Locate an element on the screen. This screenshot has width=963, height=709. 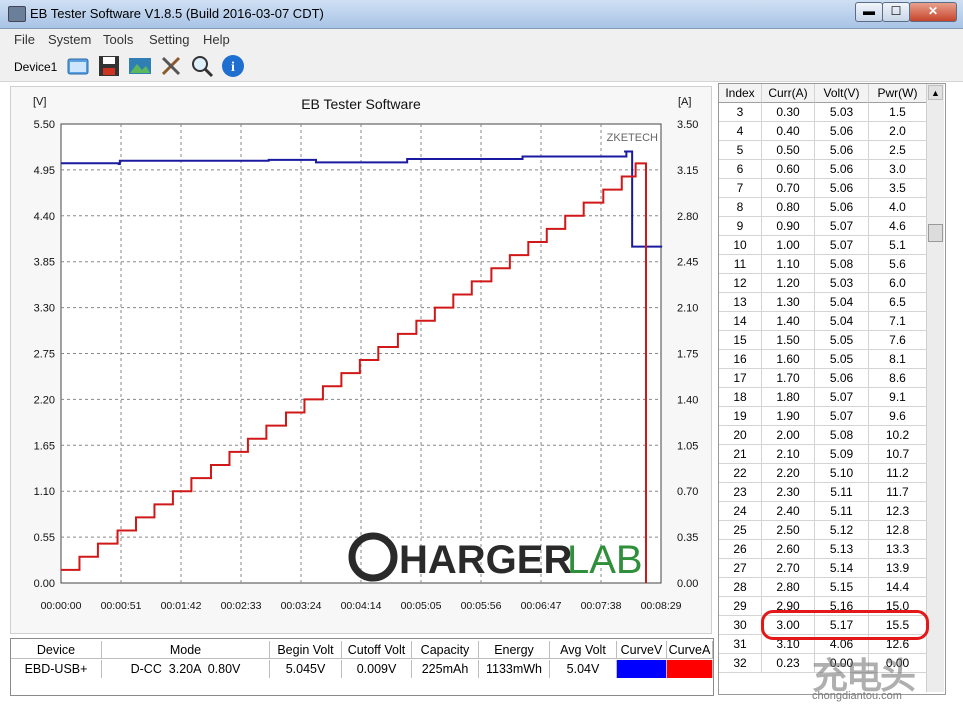
table-row: 28 2.80 5.15 14.4 is located at coordinates (823, 587).